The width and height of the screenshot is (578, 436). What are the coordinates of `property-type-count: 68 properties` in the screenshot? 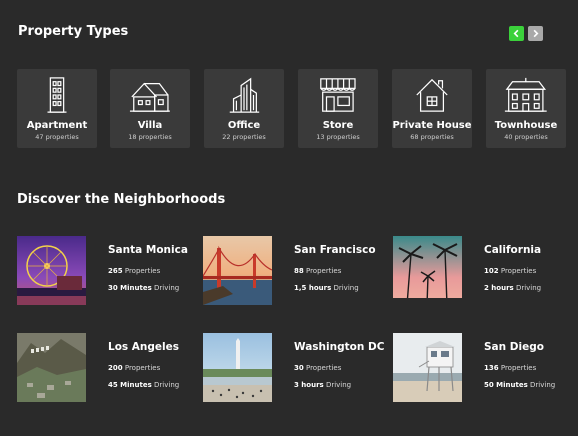 It's located at (432, 137).